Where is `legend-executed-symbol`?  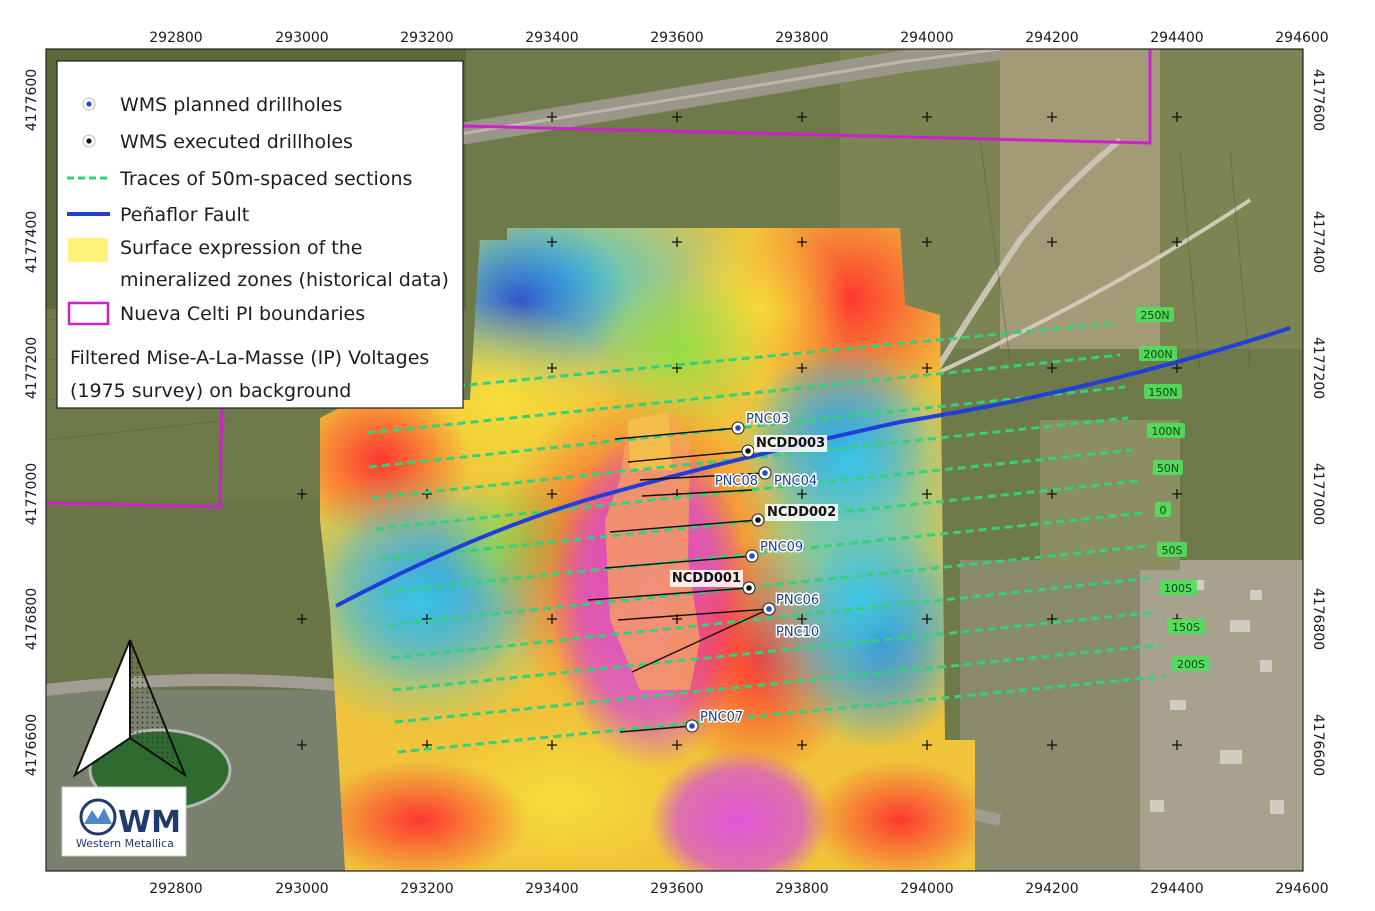
legend-executed-symbol is located at coordinates (89, 141).